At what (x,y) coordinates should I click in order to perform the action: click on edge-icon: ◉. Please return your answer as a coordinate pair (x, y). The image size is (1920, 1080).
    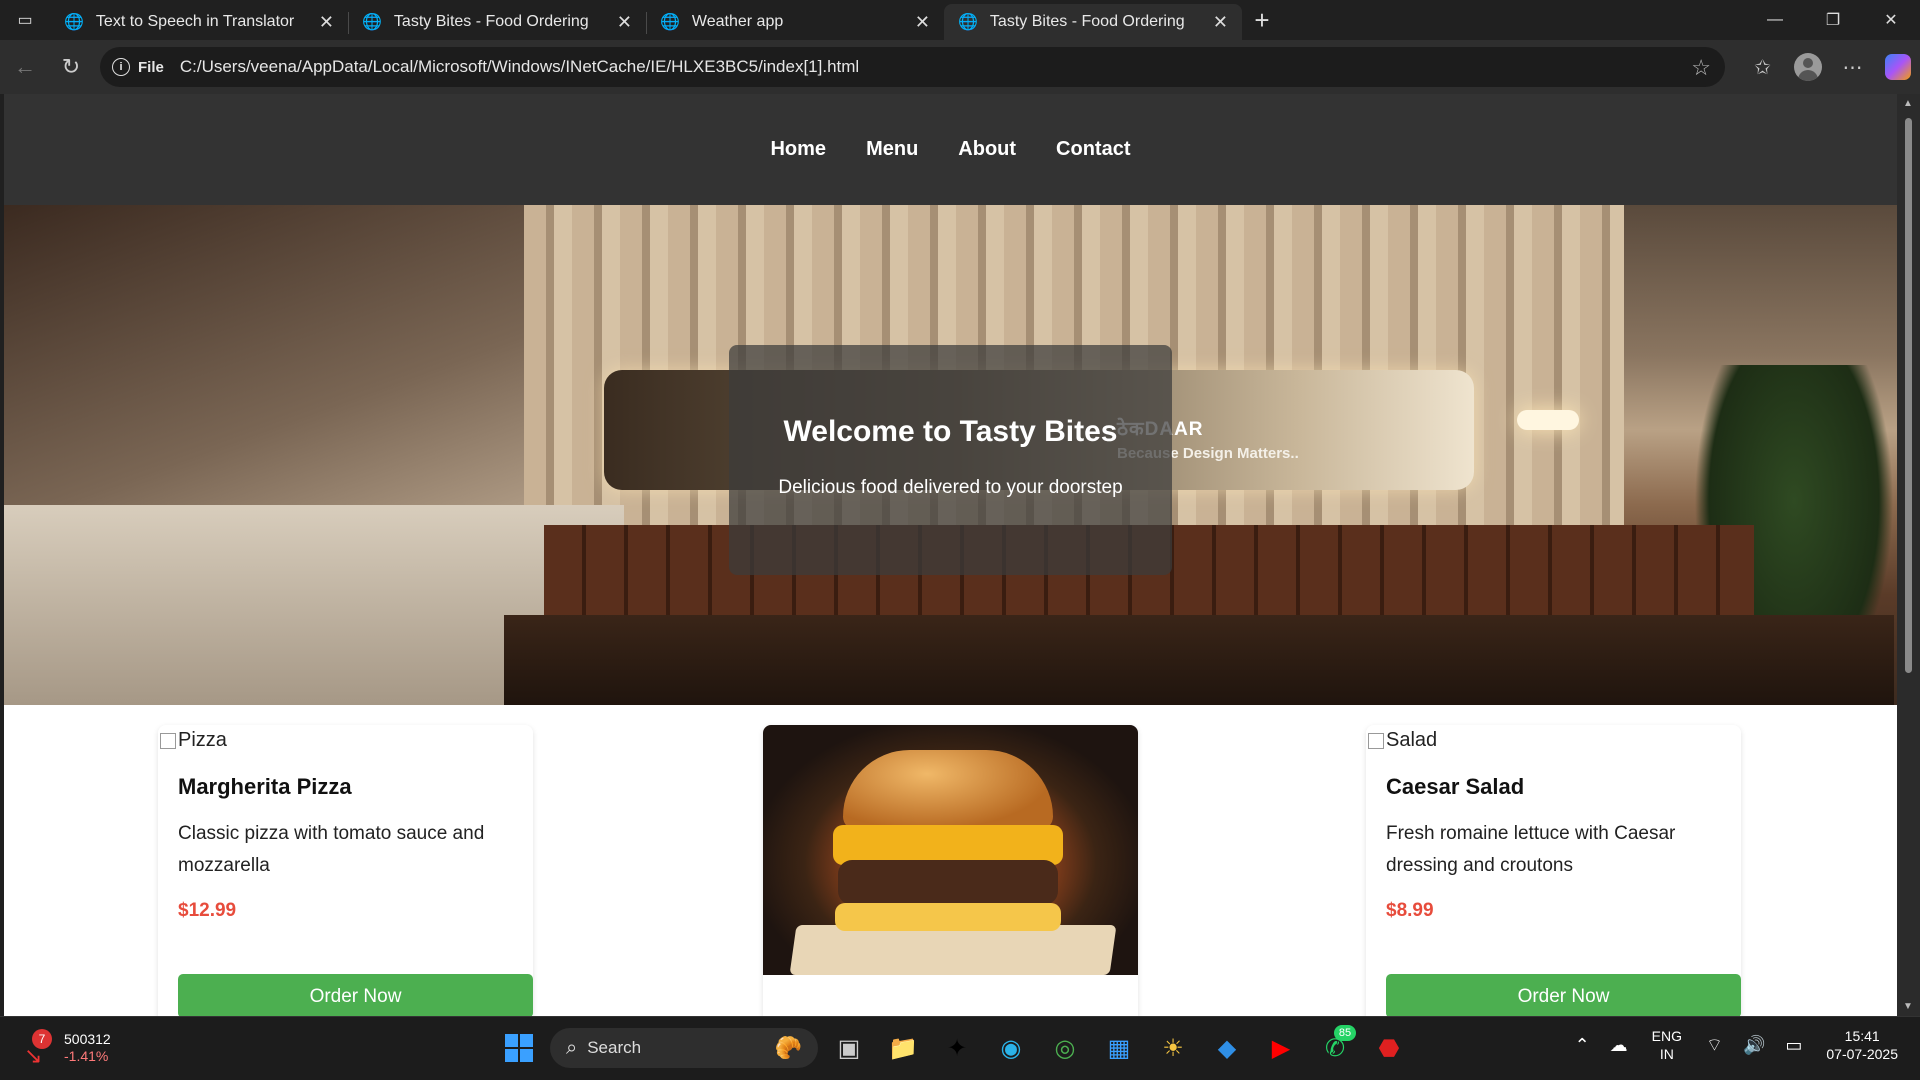
    Looking at the image, I should click on (1011, 1048).